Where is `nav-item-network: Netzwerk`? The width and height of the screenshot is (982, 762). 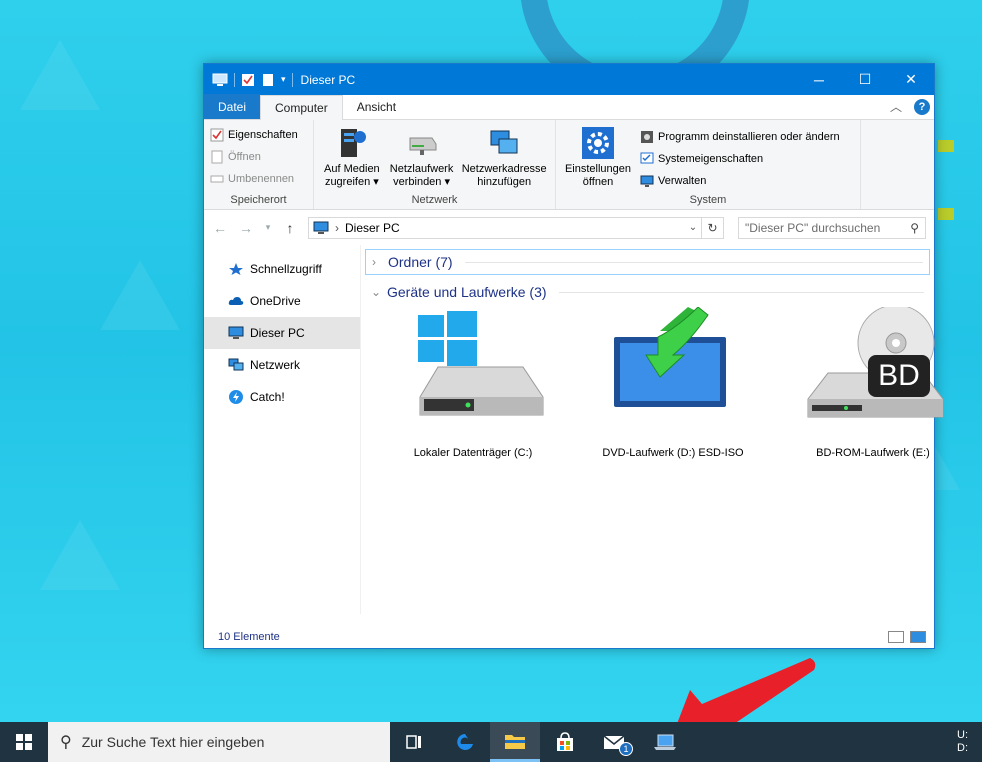
nav-item-network: Netzwerk is located at coordinates (282, 365).